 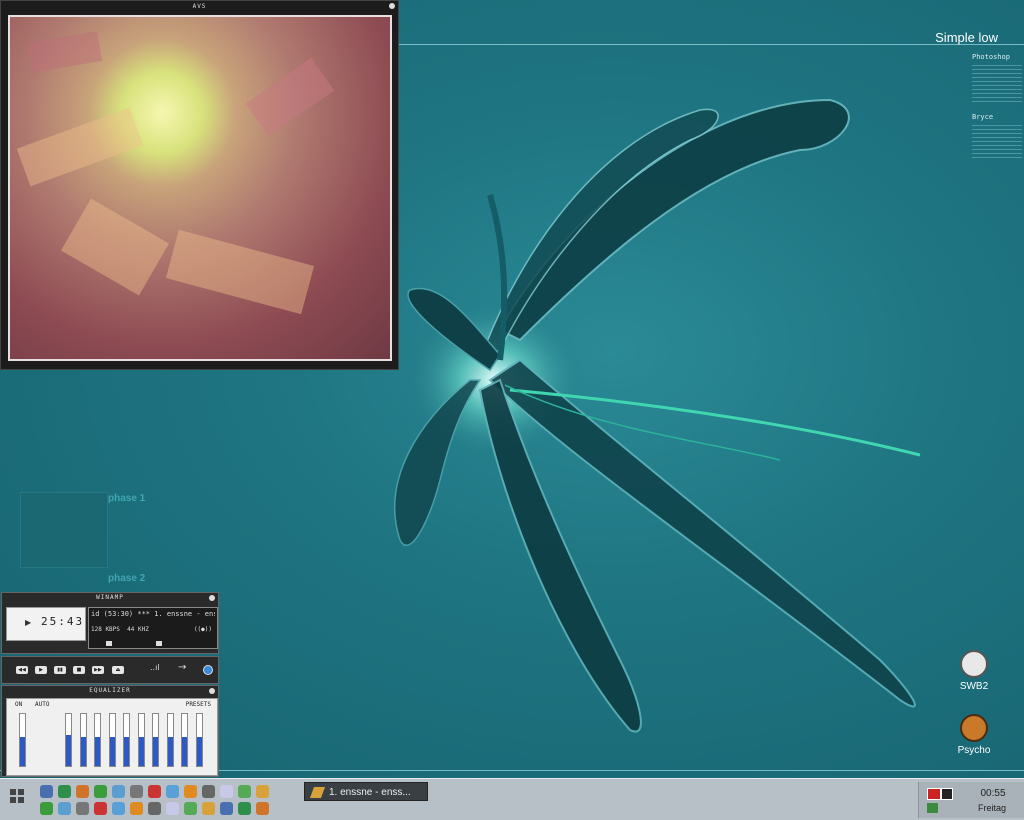 What do you see at coordinates (22, 670) in the screenshot?
I see `previous-button: ◀◀` at bounding box center [22, 670].